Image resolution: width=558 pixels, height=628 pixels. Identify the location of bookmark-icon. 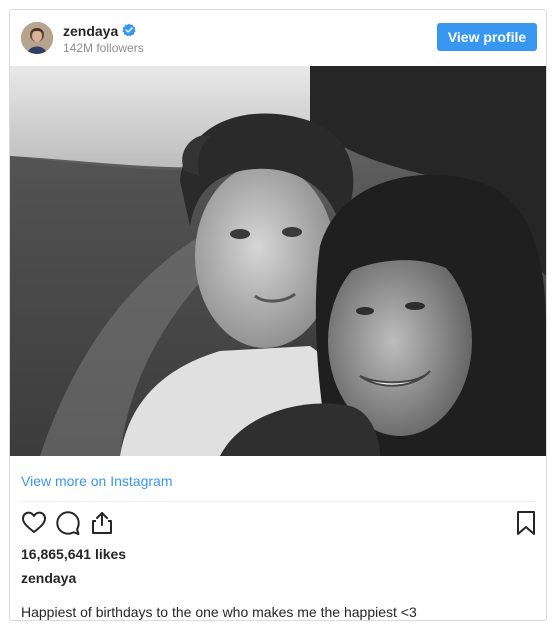
(526, 523).